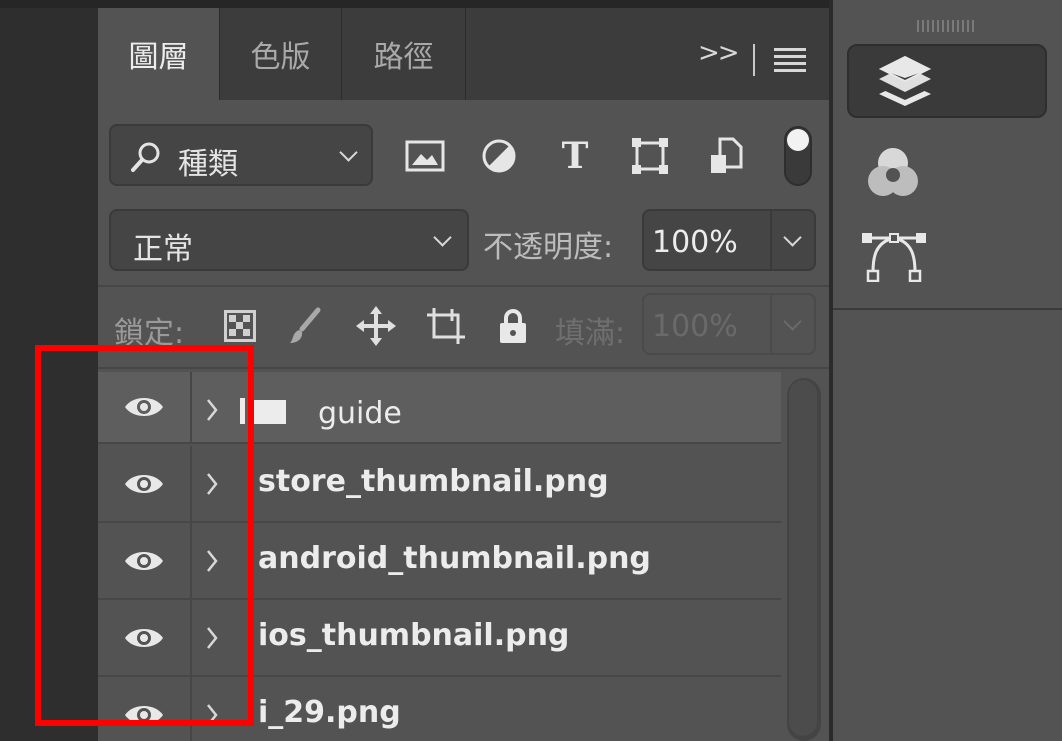 This screenshot has width=1062, height=741. Describe the element at coordinates (360, 413) in the screenshot. I see `layer-name: guide` at that location.